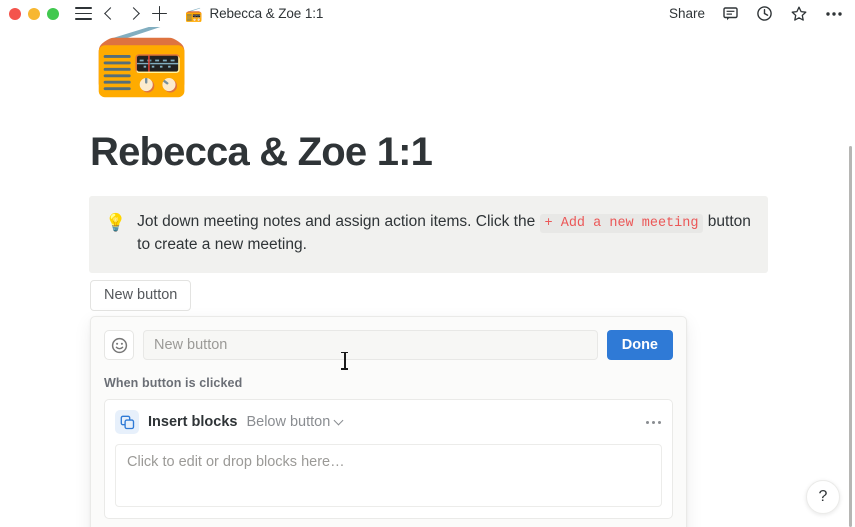 The width and height of the screenshot is (855, 527). I want to click on help-button: ?, so click(823, 497).